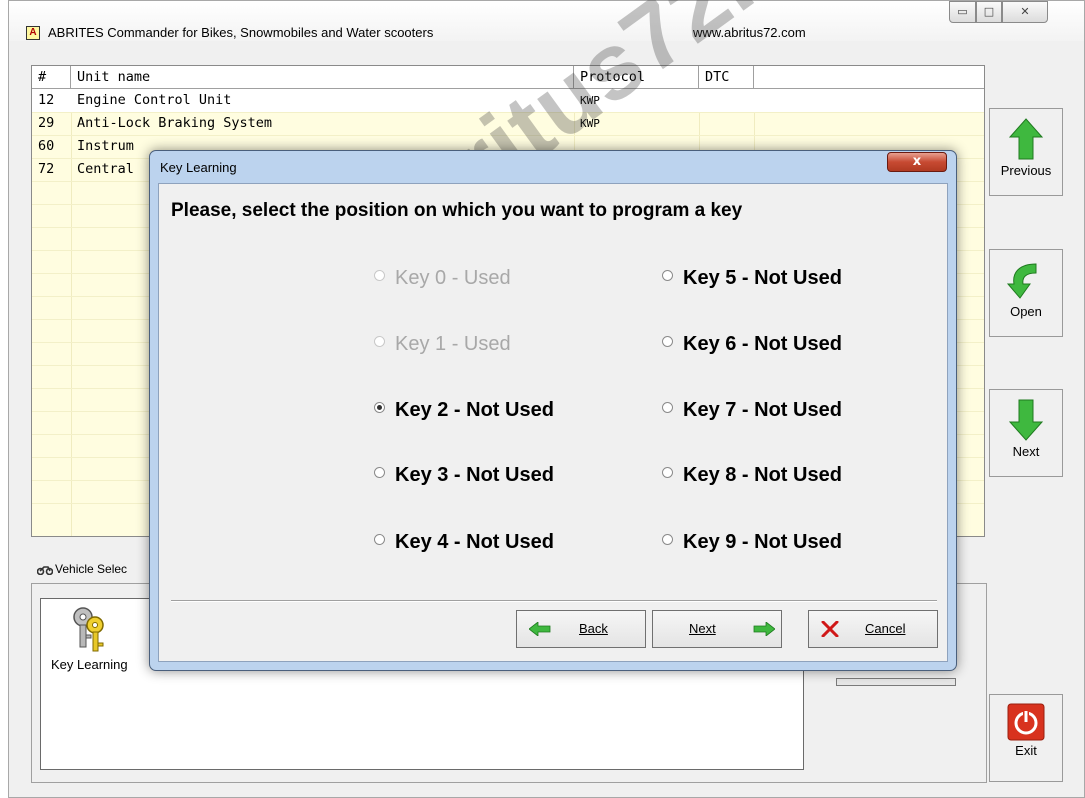 Image resolution: width=1085 pixels, height=798 pixels. What do you see at coordinates (636, 77) in the screenshot?
I see `column-header-protocol: Protocol` at bounding box center [636, 77].